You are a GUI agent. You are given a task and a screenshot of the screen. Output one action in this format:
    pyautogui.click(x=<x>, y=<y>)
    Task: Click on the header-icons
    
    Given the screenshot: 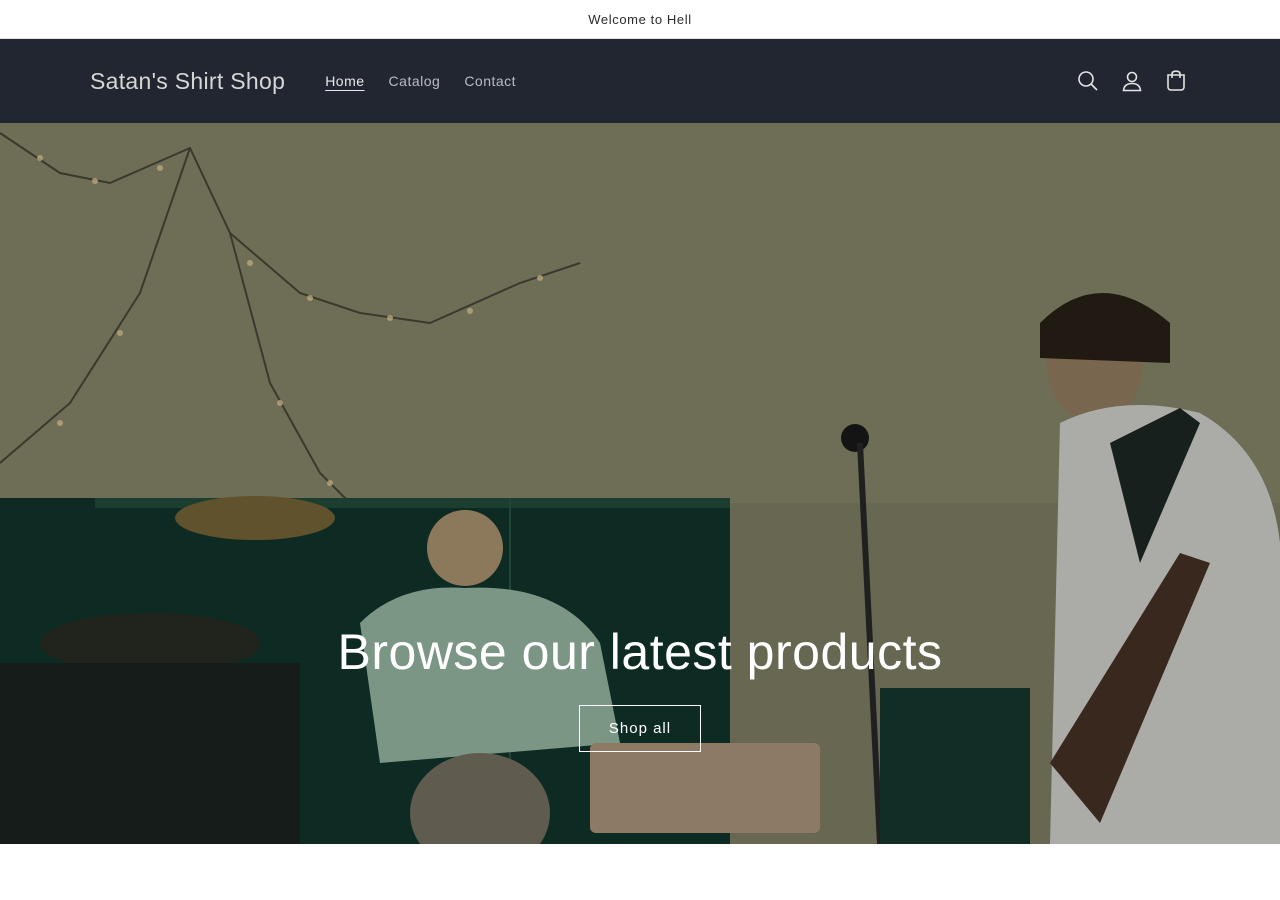 What is the action you would take?
    pyautogui.click(x=1132, y=81)
    